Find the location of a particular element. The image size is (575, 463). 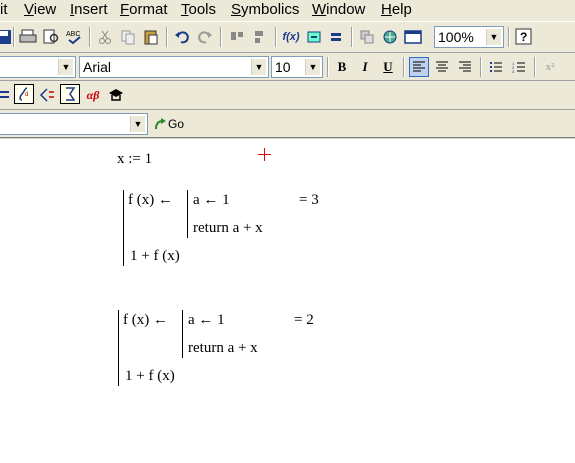

superscript-button: x² is located at coordinates (550, 67).